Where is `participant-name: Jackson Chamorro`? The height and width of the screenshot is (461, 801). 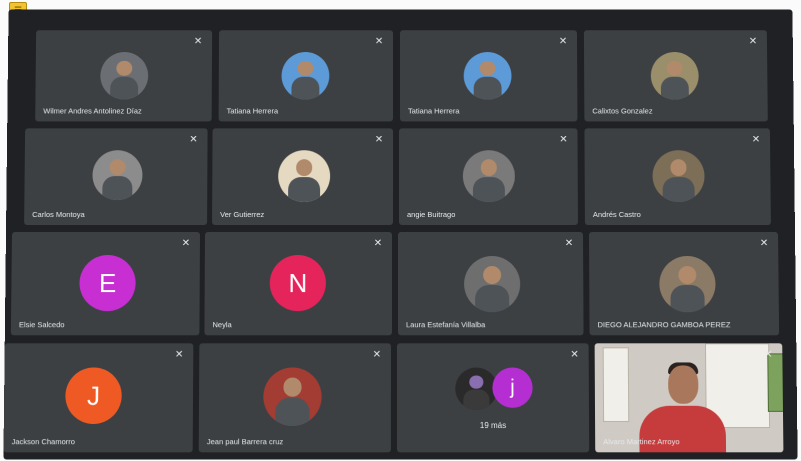 participant-name: Jackson Chamorro is located at coordinates (43, 442).